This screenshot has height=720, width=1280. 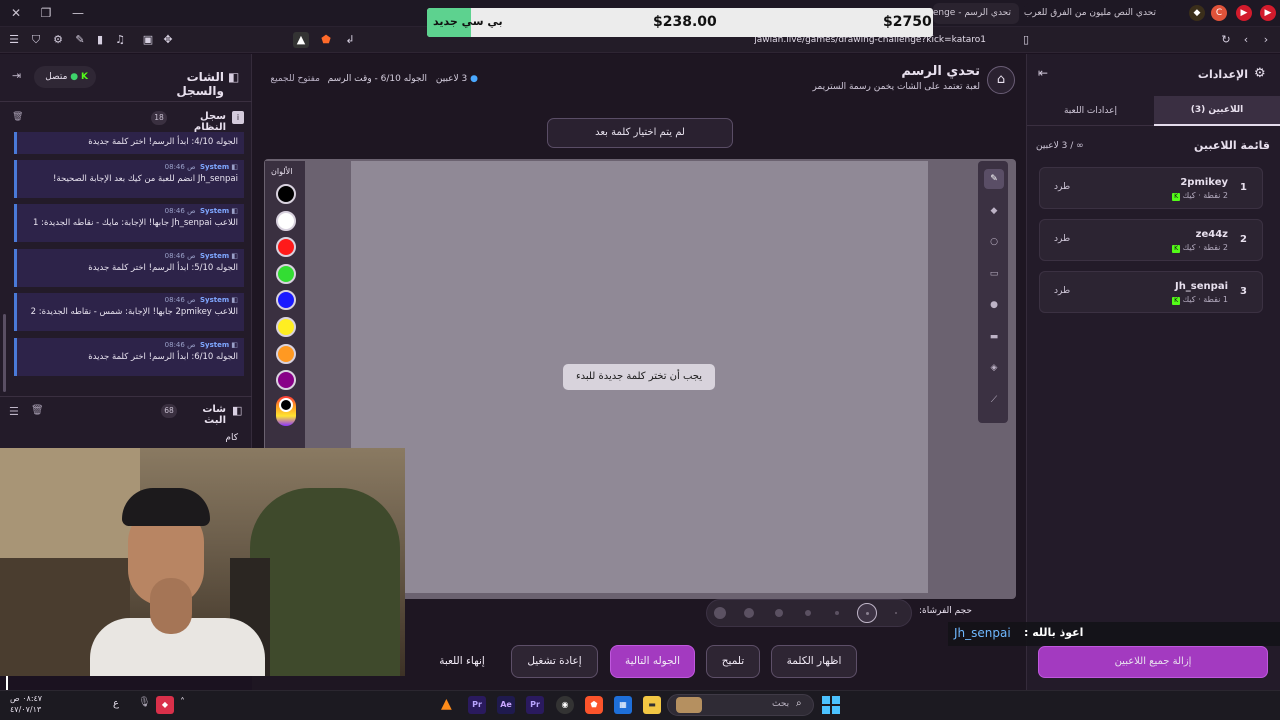 What do you see at coordinates (982, 633) in the screenshot?
I see `chat-overlay-user: Jh_senpai` at bounding box center [982, 633].